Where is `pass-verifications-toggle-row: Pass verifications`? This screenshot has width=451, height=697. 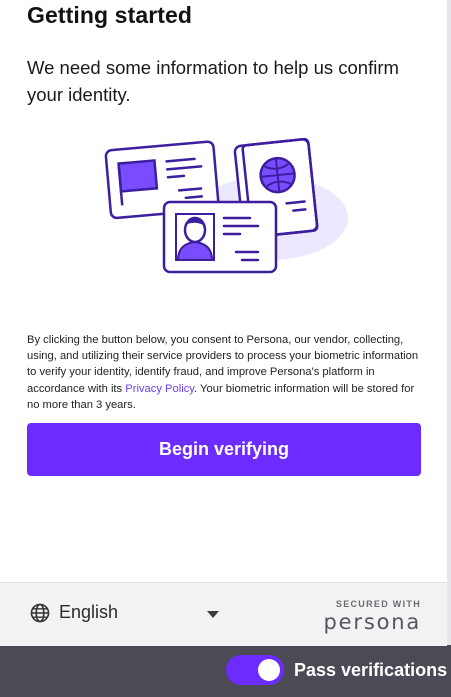 pass-verifications-toggle-row: Pass verifications is located at coordinates (336, 670).